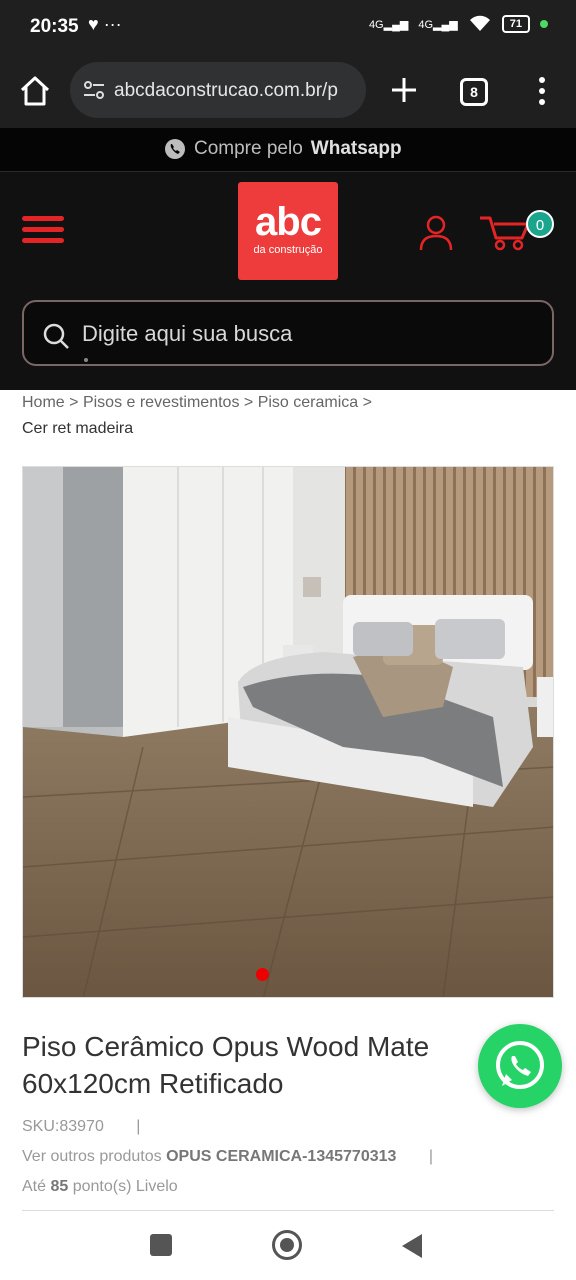 This screenshot has height=1280, width=576. What do you see at coordinates (436, 233) in the screenshot?
I see `user-account-icon` at bounding box center [436, 233].